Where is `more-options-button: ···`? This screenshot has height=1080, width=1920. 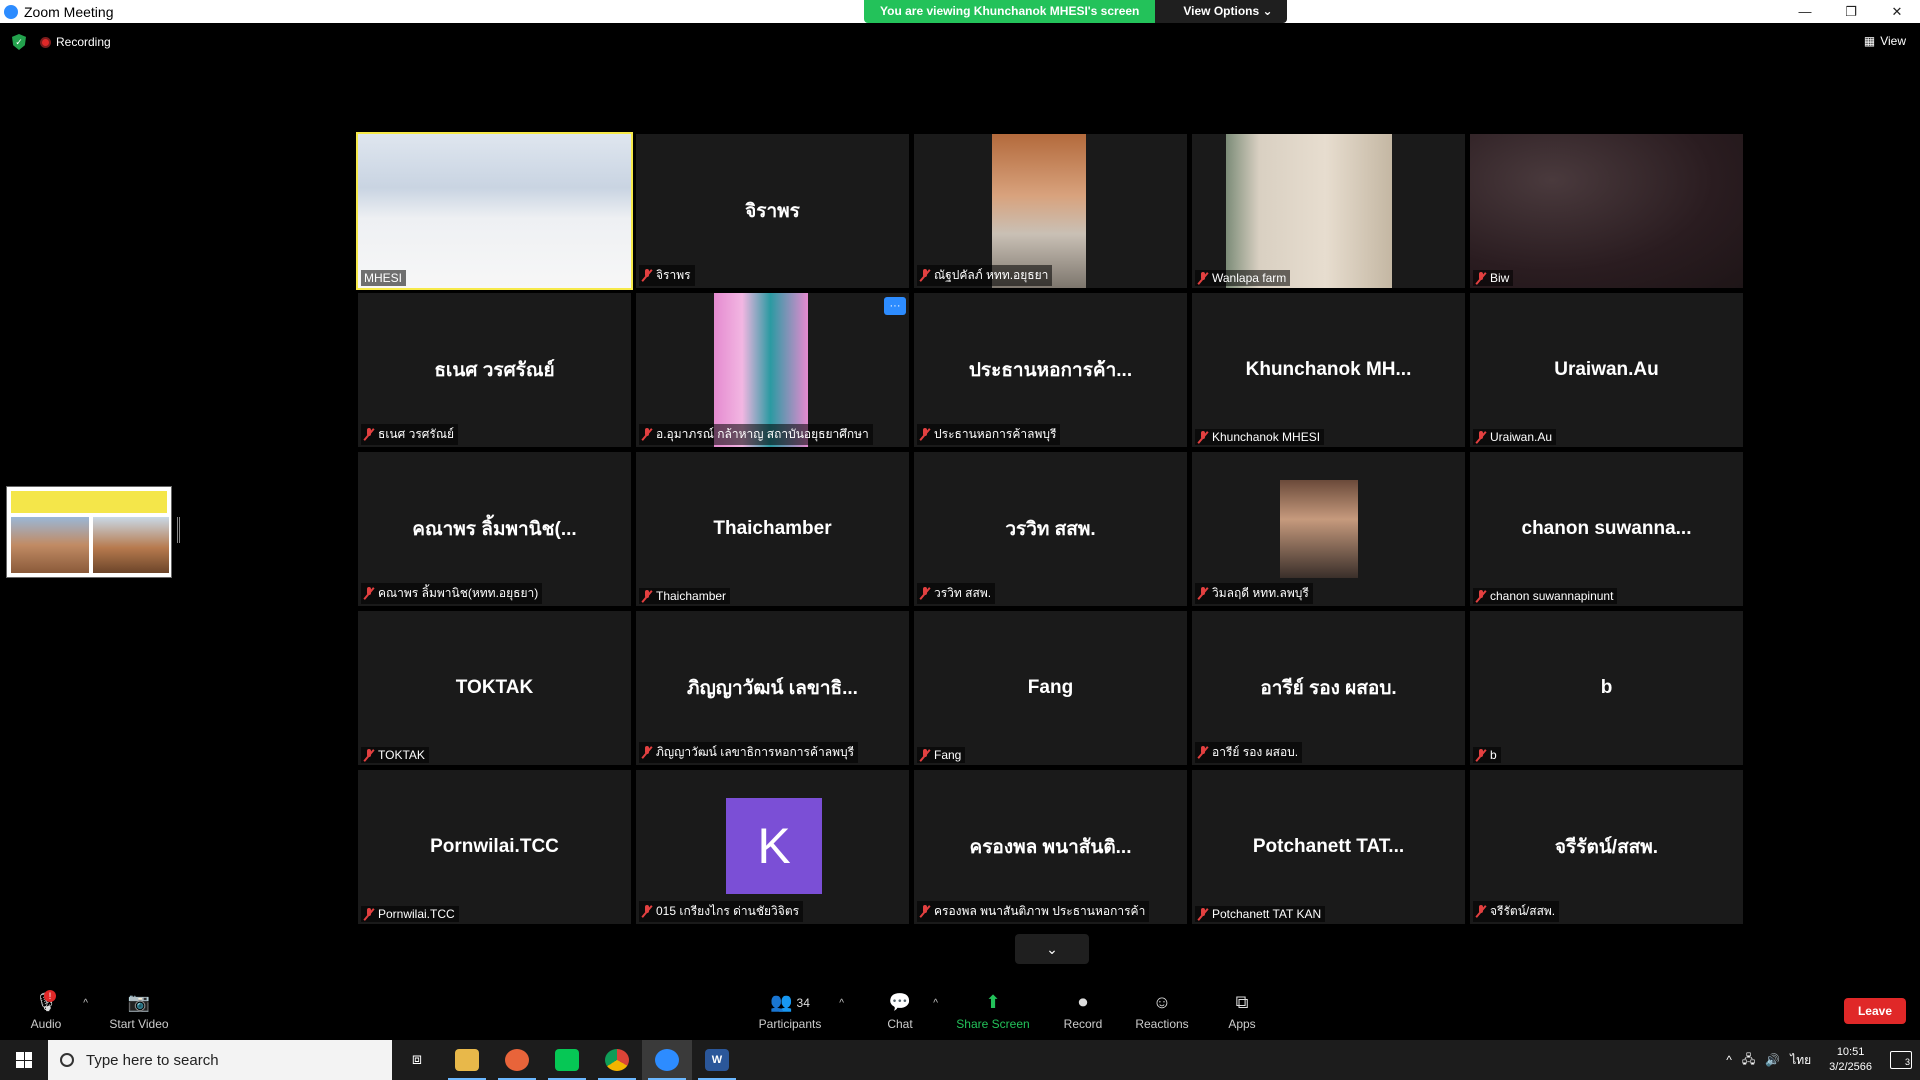
more-options-button: ··· is located at coordinates (895, 306).